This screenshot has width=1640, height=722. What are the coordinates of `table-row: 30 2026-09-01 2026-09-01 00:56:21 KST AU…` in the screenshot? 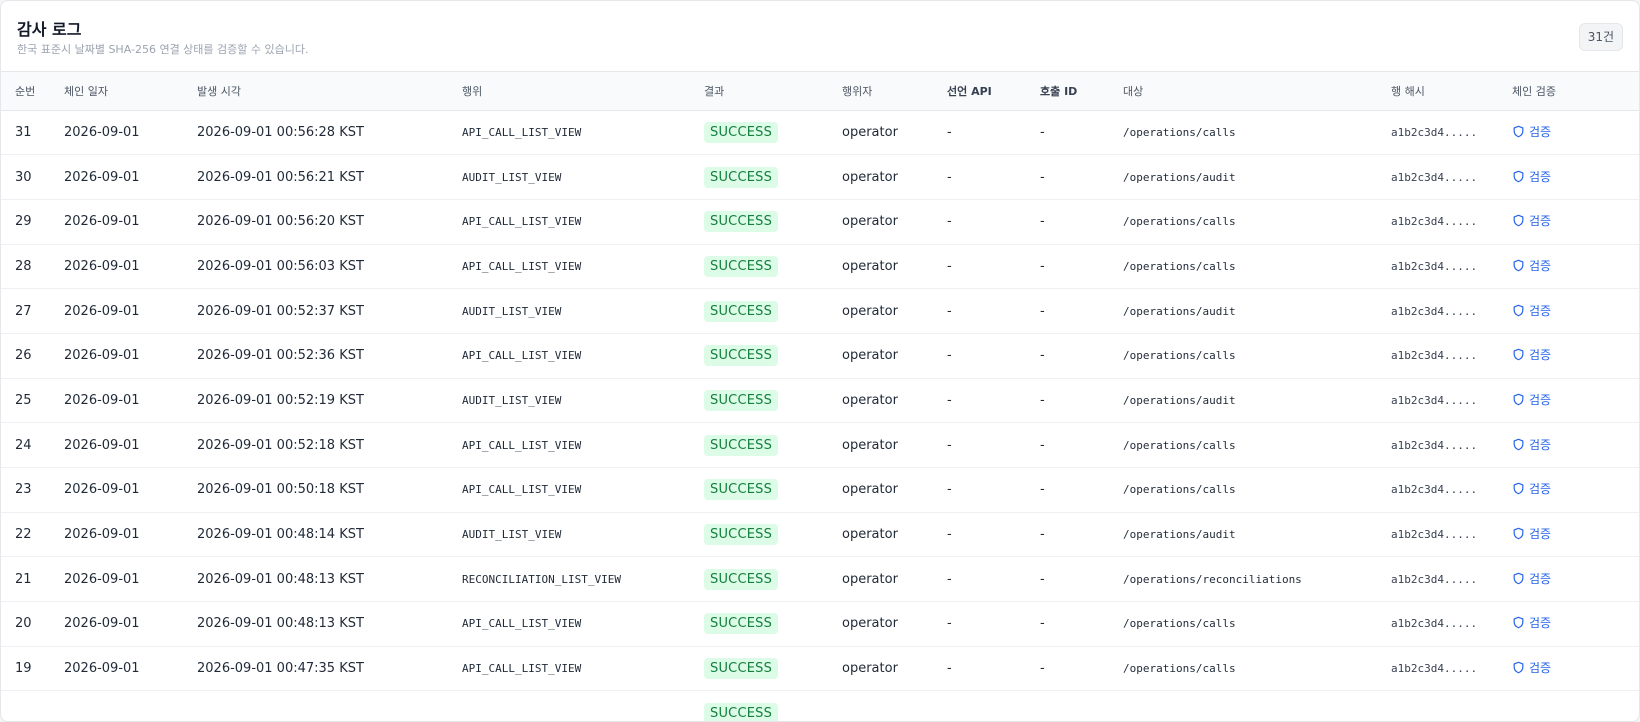 It's located at (820, 177).